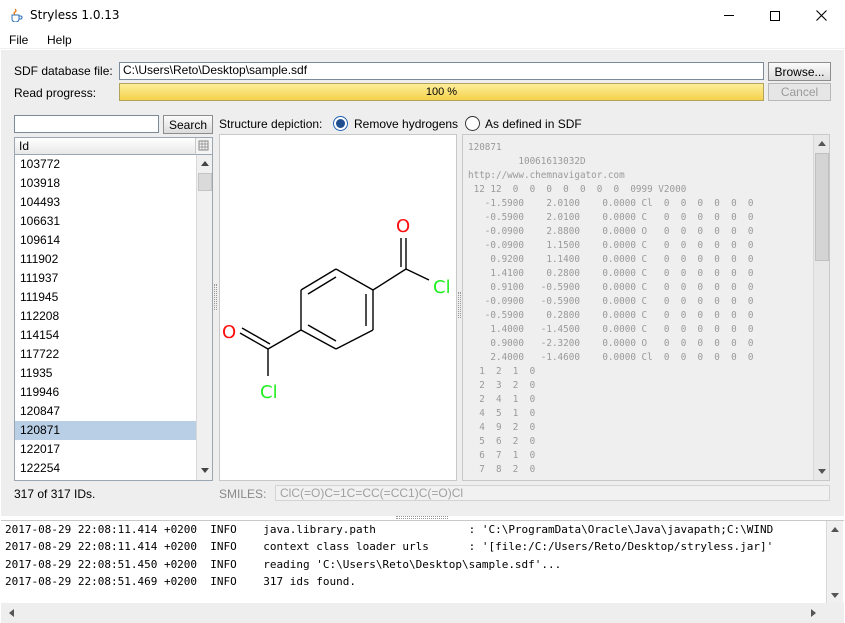 This screenshot has height=623, width=845. I want to click on molfile-line: 1.4000 -1.4500 0.0000 C 0 0 0 0 0 0, so click(611, 329).